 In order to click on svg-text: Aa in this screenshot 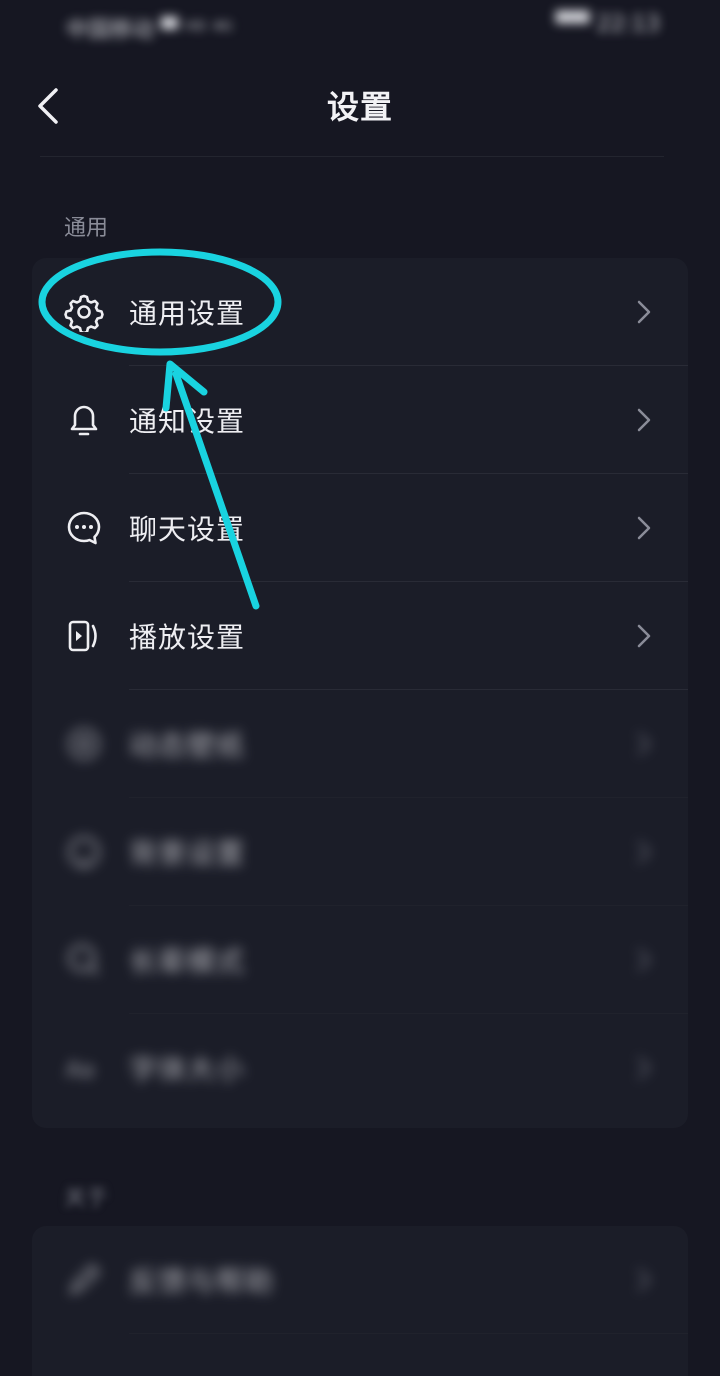, I will do `click(80, 1070)`.